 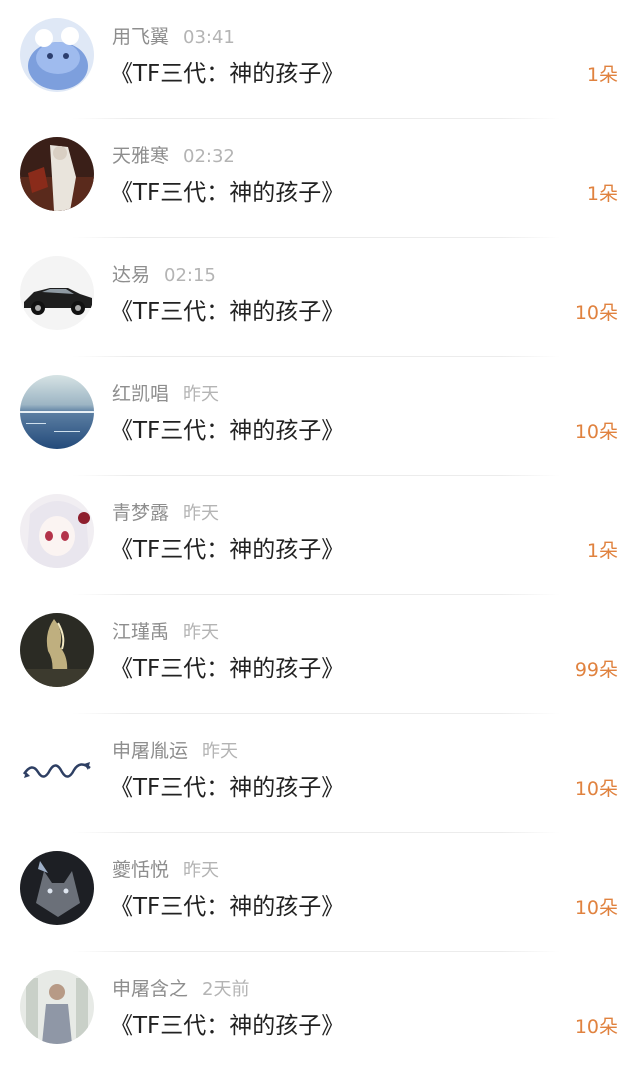 I want to click on person-photo-avatar-icon, so click(x=57, y=1007).